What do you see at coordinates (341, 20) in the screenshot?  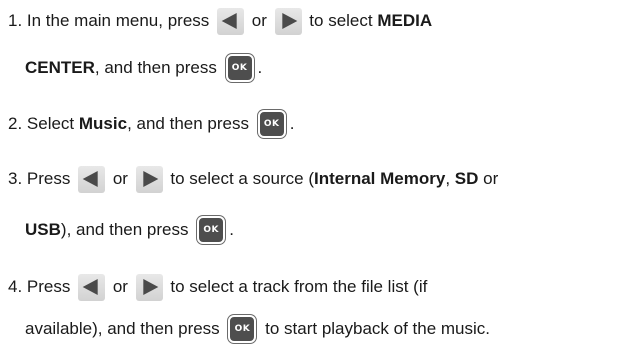 I see `step-text: to select` at bounding box center [341, 20].